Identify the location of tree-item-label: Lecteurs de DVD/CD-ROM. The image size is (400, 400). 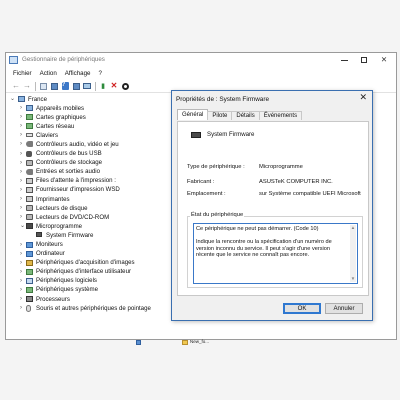
(73, 217).